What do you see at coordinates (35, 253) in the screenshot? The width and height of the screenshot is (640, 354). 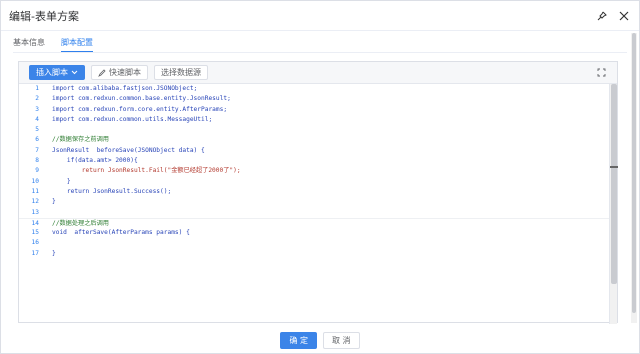 I see `line-number: 17` at bounding box center [35, 253].